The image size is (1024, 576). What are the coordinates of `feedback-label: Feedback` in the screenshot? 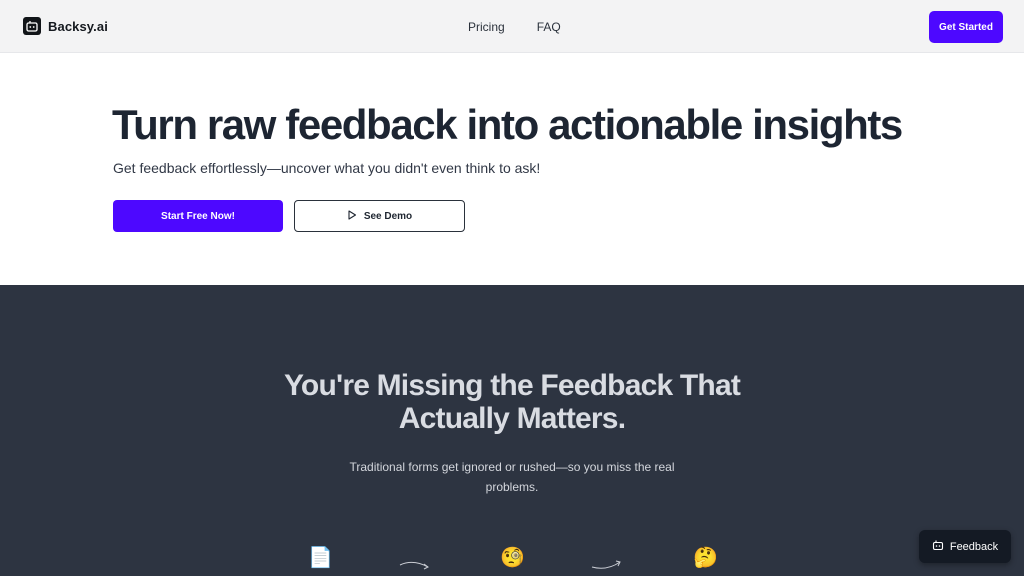 It's located at (974, 546).